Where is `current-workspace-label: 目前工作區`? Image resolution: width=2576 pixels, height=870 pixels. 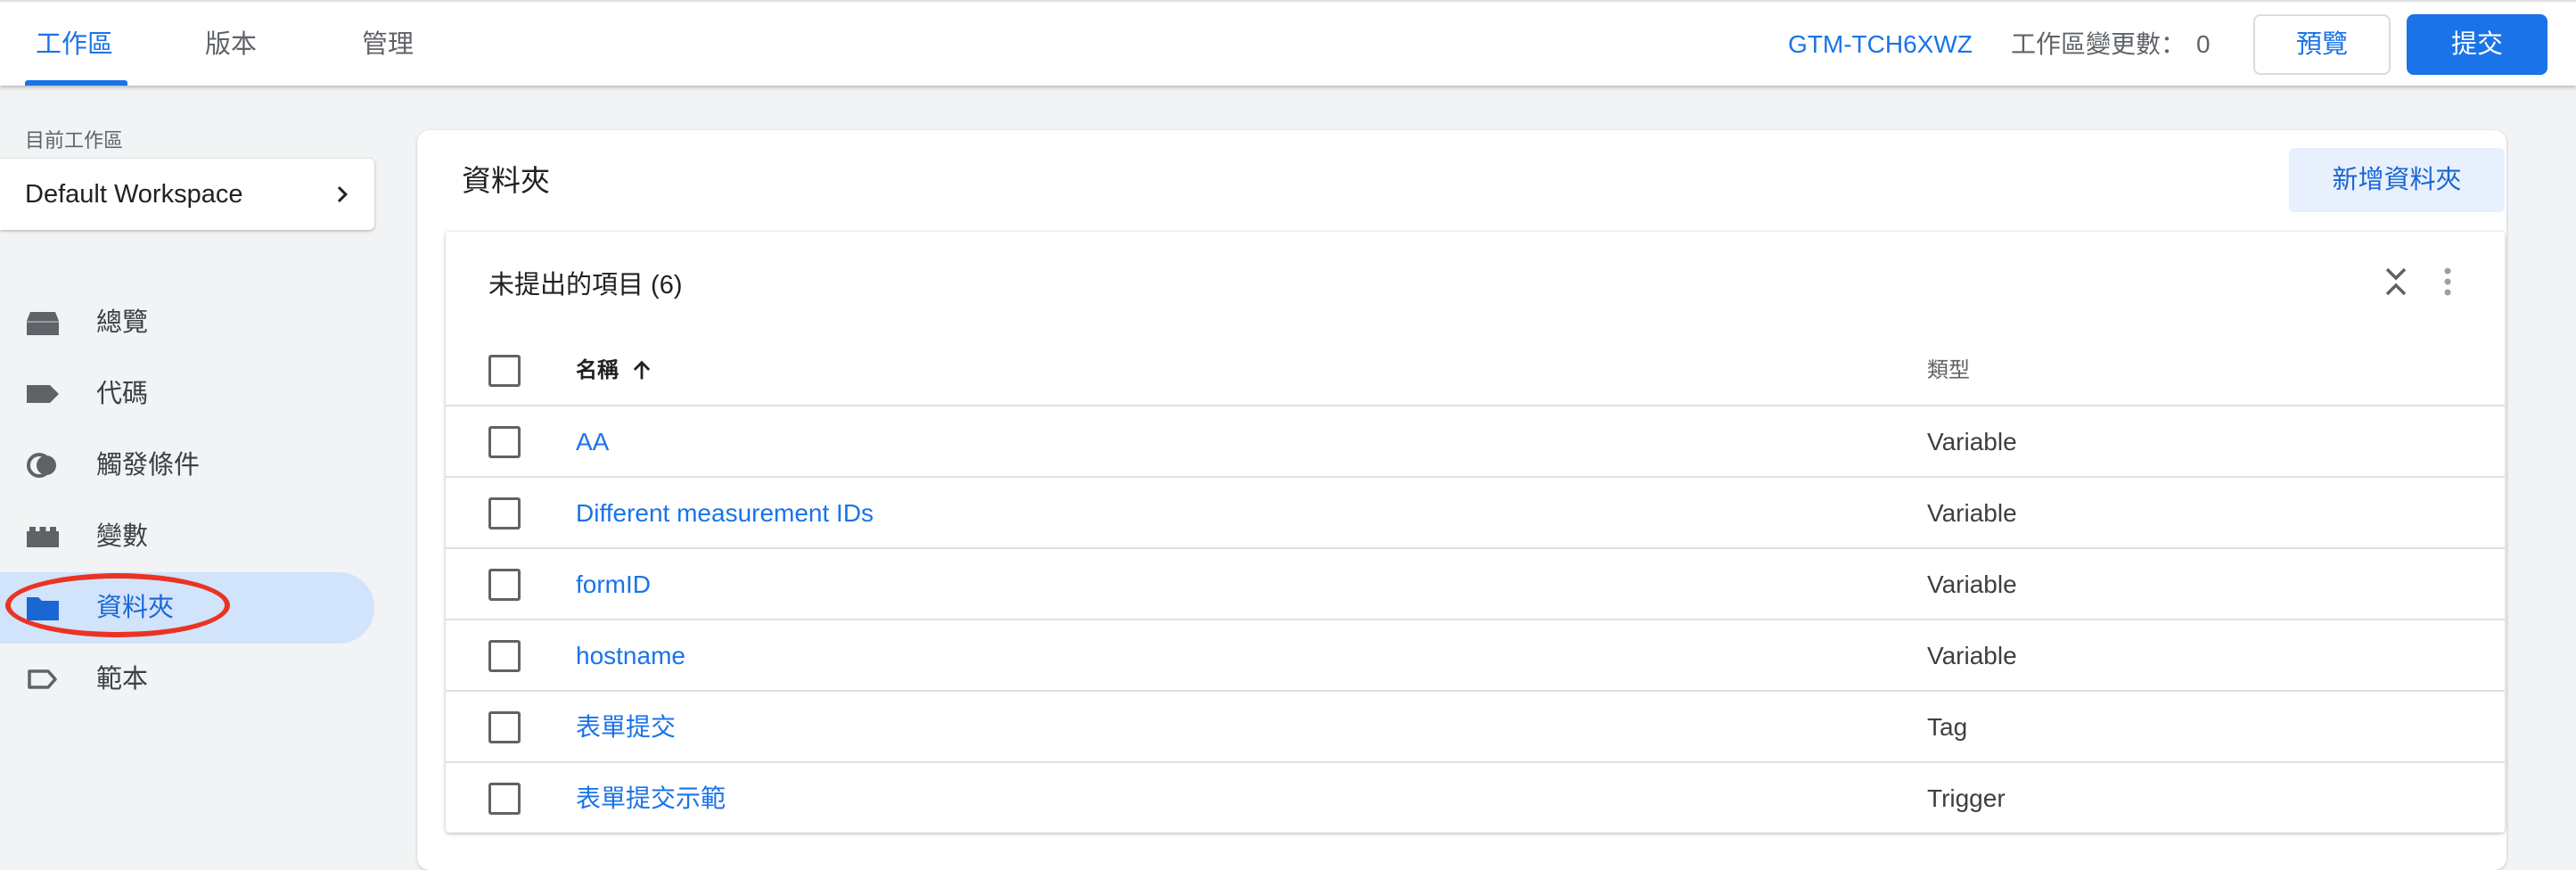 current-workspace-label: 目前工作區 is located at coordinates (74, 140).